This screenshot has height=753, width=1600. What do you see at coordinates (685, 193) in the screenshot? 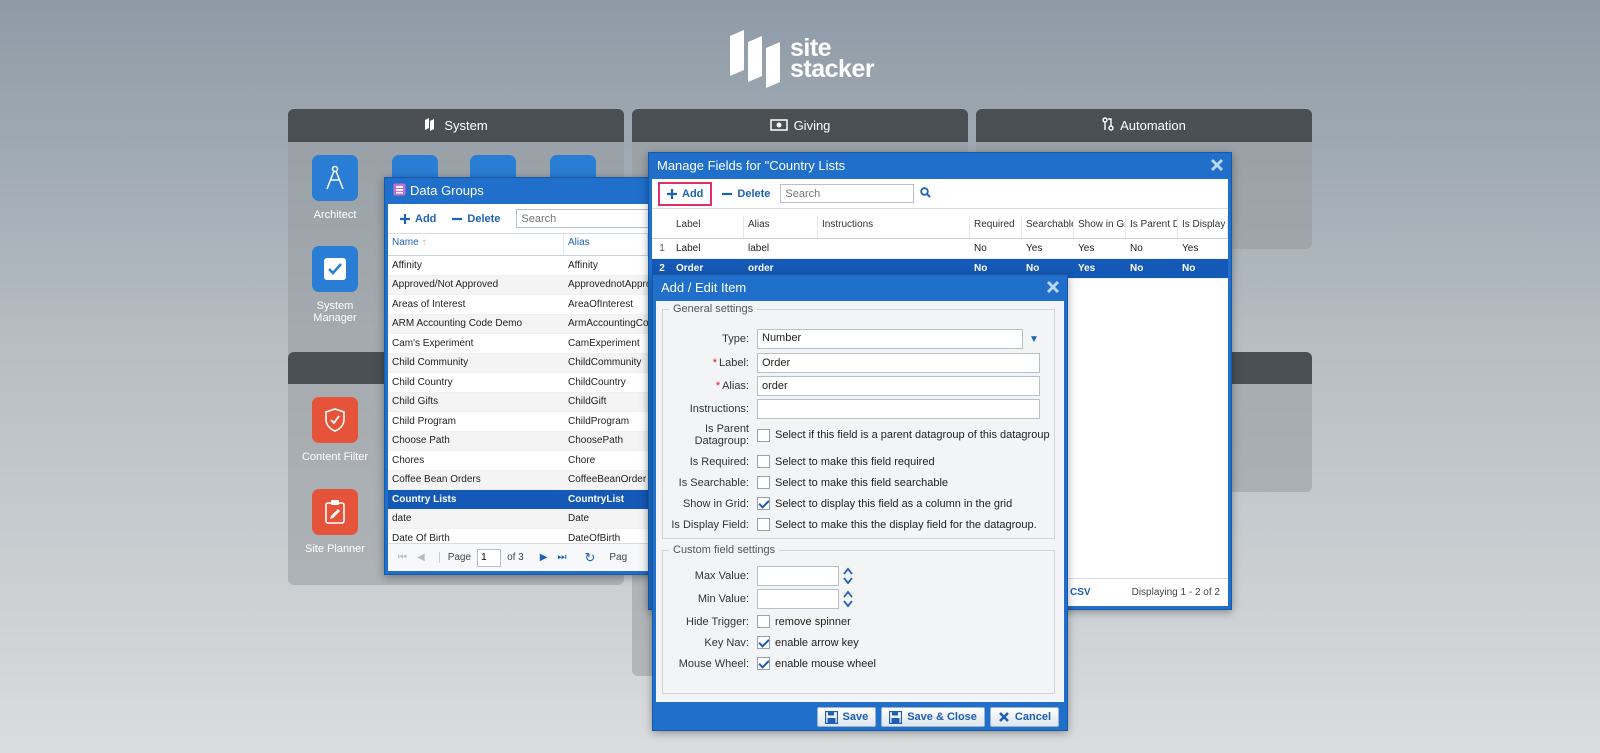
I see `manage-fields-add-button: Add` at bounding box center [685, 193].